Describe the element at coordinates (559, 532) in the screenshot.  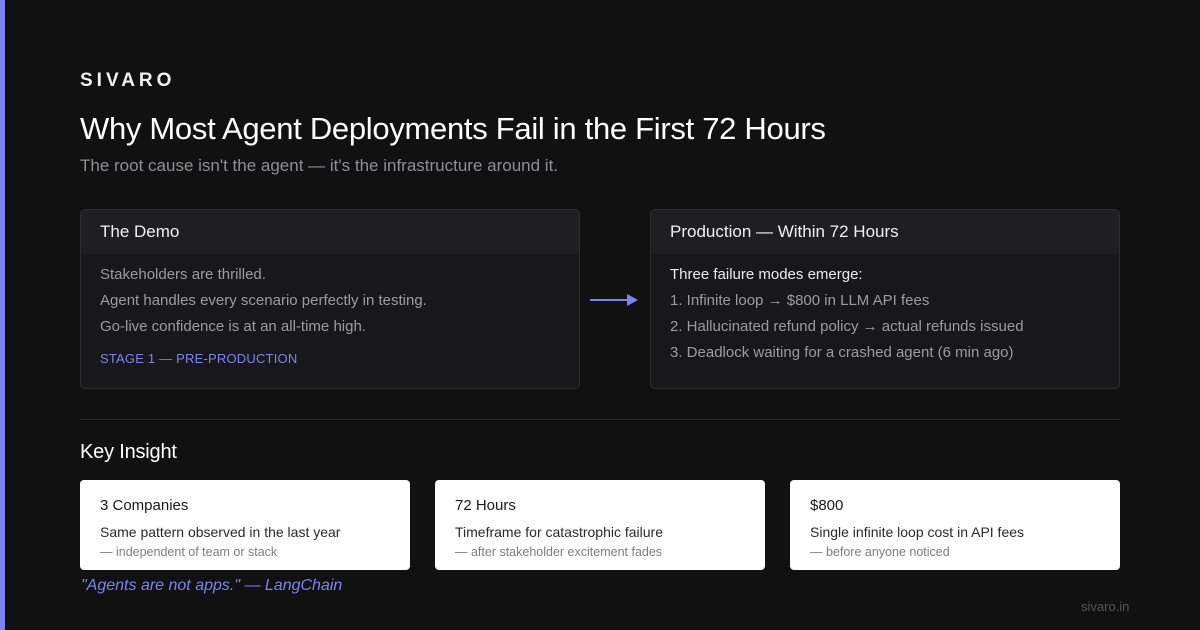
I see `stat-description: Timeframe for catastrophic failure` at that location.